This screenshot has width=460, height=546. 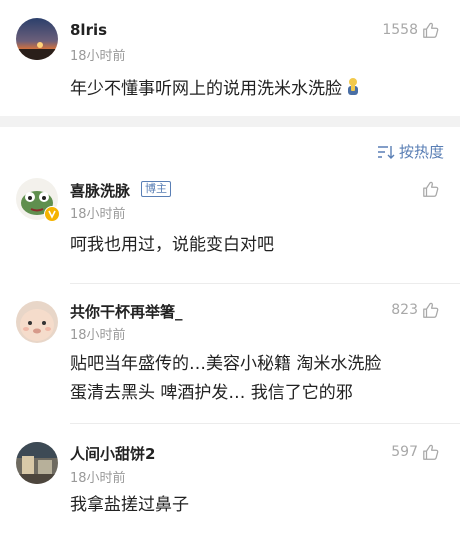 I want to click on author-badge: 博主, so click(x=156, y=189).